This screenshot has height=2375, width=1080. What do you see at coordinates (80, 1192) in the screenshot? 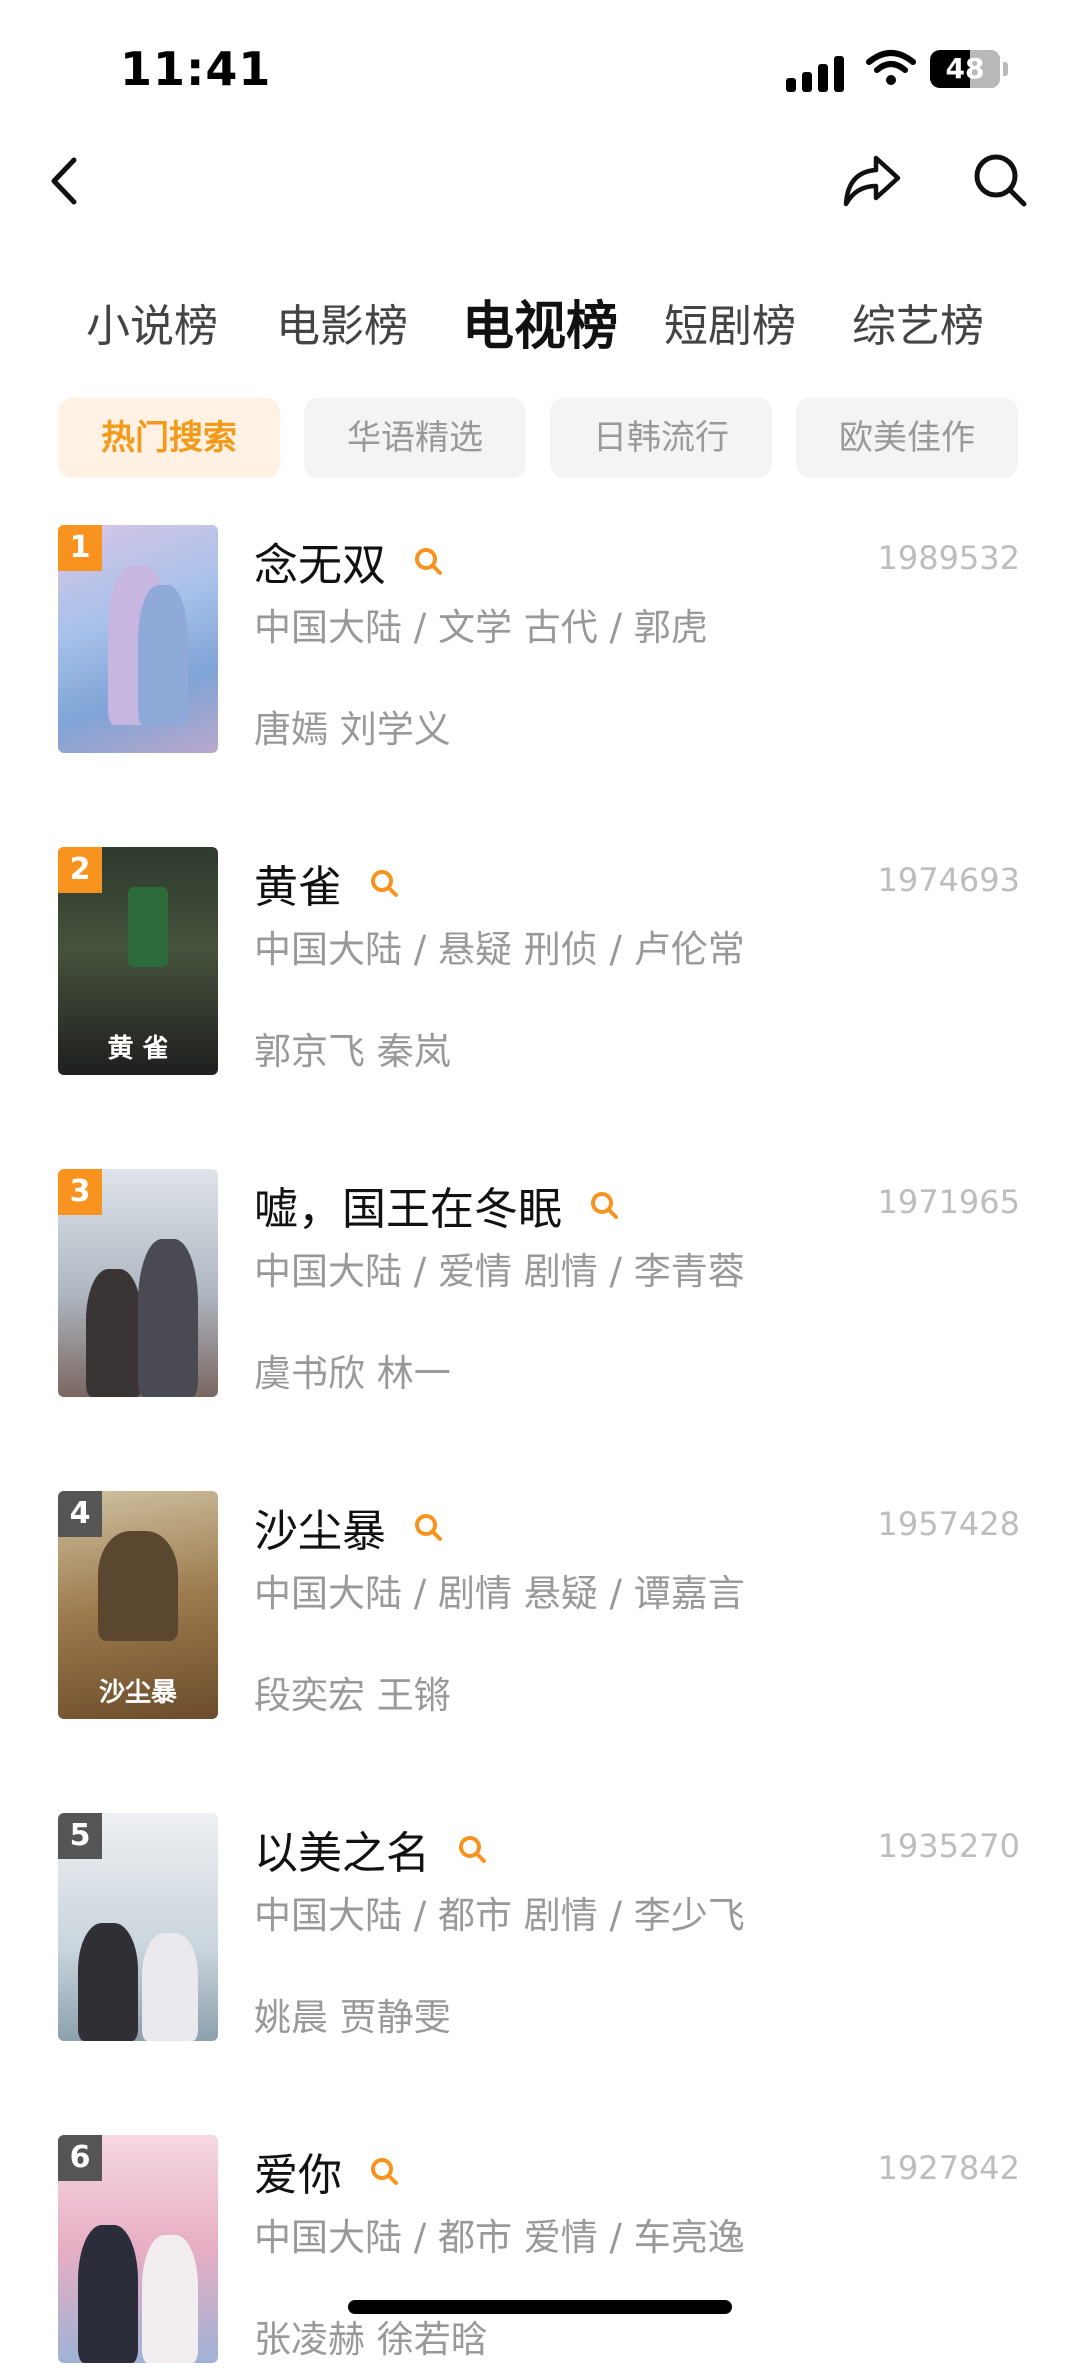
I see `rank-badge: 3` at bounding box center [80, 1192].